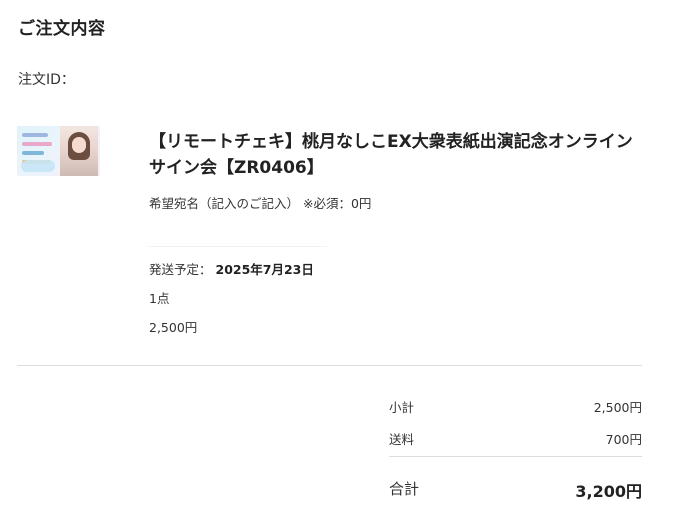 The image size is (689, 523). Describe the element at coordinates (46, 80) in the screenshot. I see `order-id-label: 注文ID：` at that location.